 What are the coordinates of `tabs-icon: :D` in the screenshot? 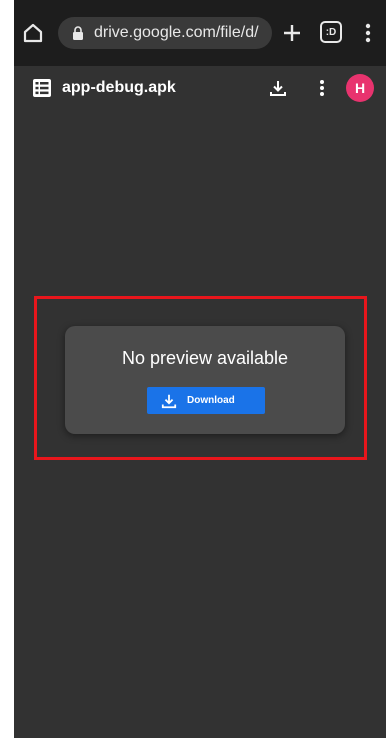 It's located at (331, 32).